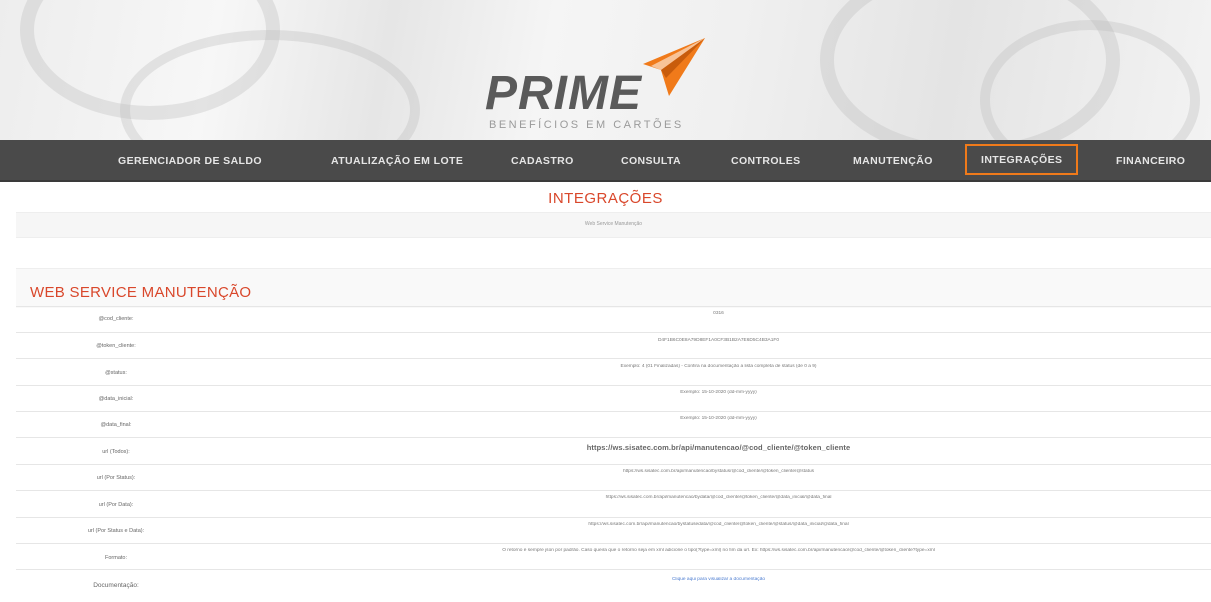  What do you see at coordinates (651, 161) in the screenshot?
I see `nav-consulta: CONSULTA` at bounding box center [651, 161].